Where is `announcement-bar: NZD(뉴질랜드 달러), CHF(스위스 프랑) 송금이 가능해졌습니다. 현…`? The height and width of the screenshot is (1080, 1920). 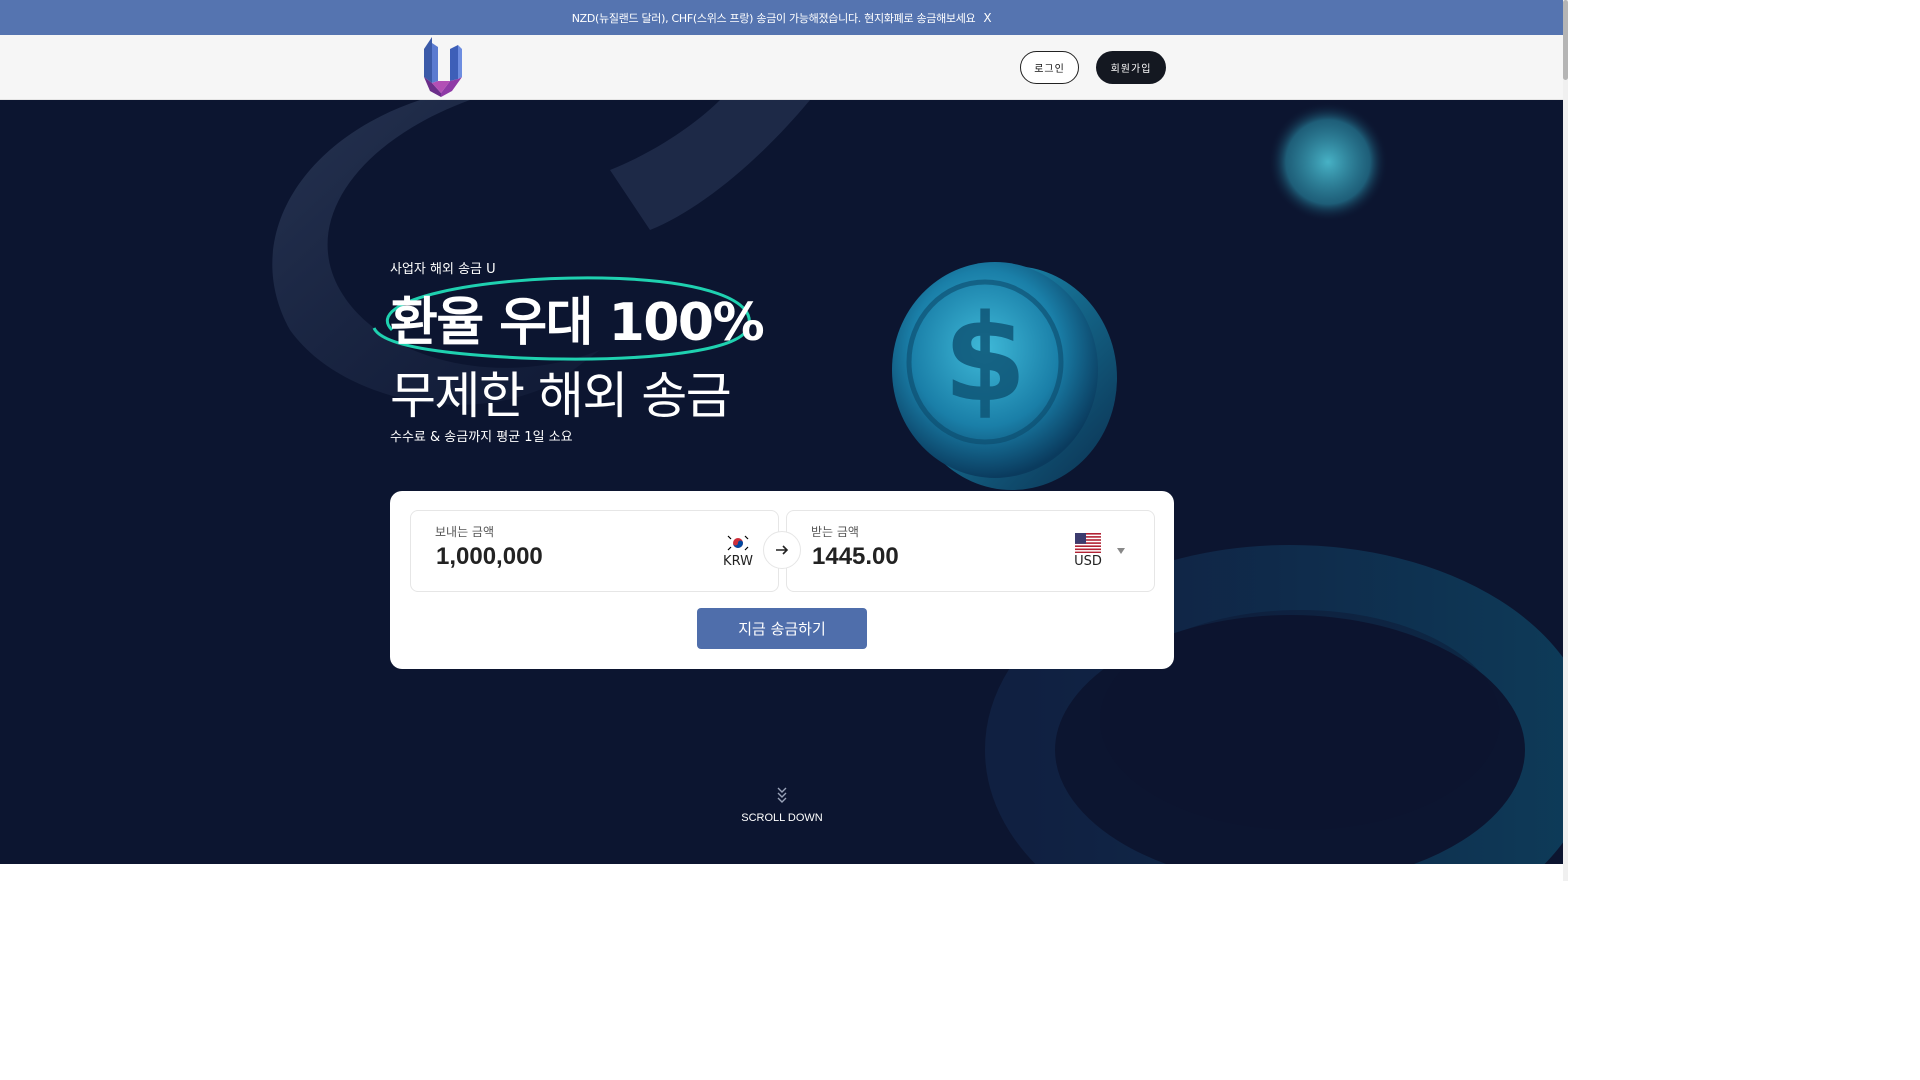
announcement-bar: NZD(뉴질랜드 달러), CHF(스위스 프랑) 송금이 가능해졌습니다. 현… is located at coordinates (781, 17).